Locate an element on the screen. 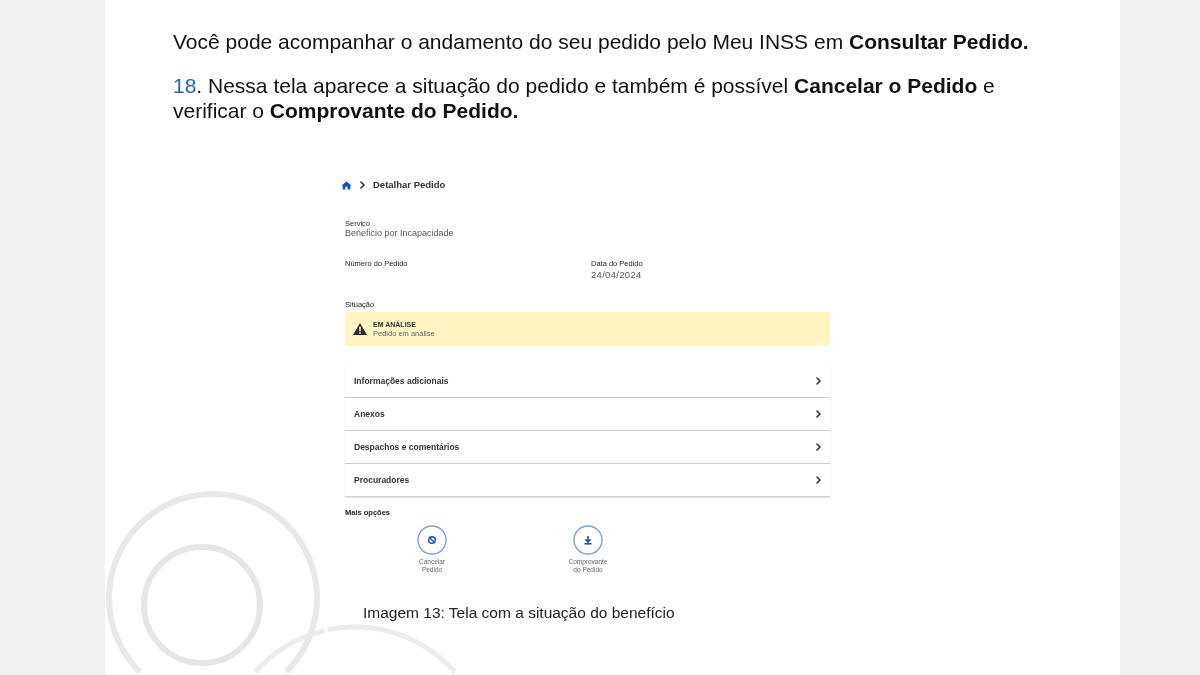  field-value: Beneficio por Incapacidade is located at coordinates (399, 233).